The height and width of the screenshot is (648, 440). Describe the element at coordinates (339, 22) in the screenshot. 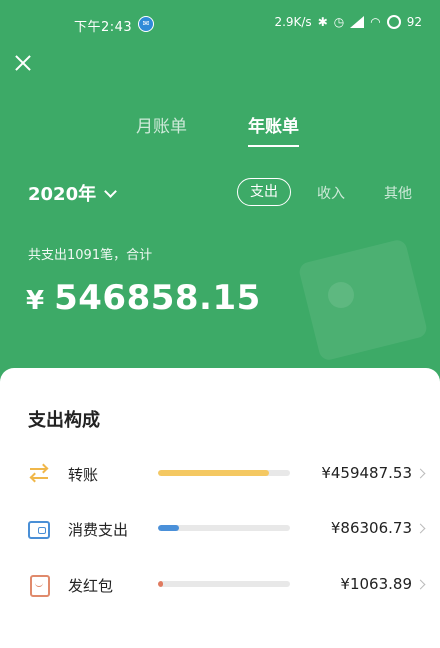

I see `alarm-icon: ◷` at that location.